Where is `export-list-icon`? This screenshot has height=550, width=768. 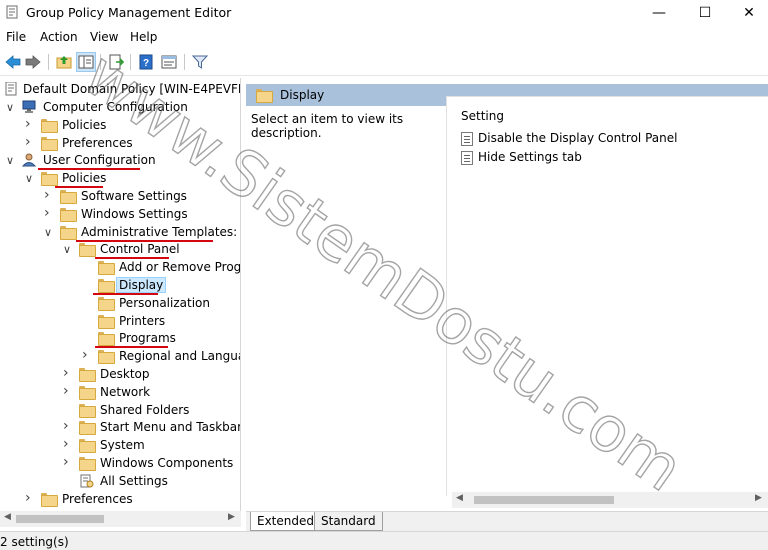
export-list-icon is located at coordinates (116, 62).